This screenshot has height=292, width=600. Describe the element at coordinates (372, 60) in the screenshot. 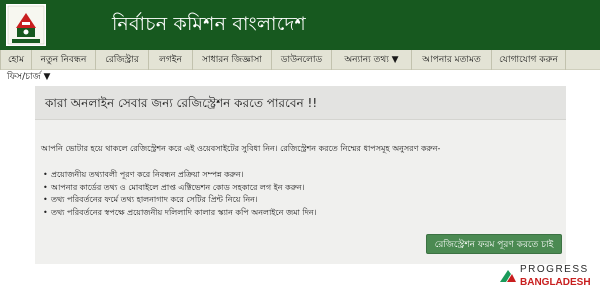

I see `nav-other-info-dropdown: অন্যান্য তথ্য ▼` at that location.